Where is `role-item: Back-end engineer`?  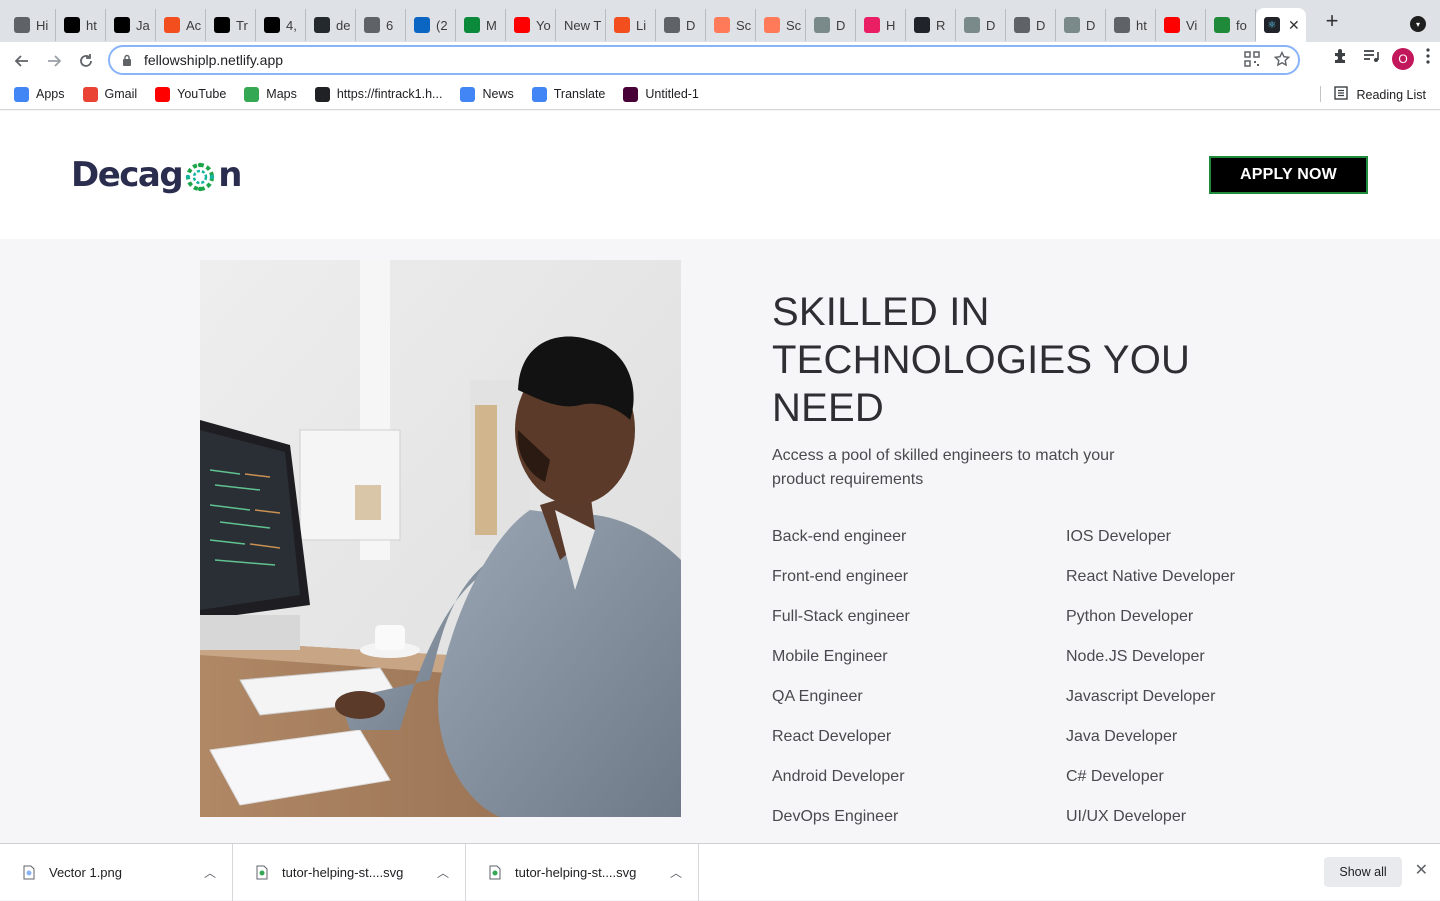 role-item: Back-end engineer is located at coordinates (839, 536).